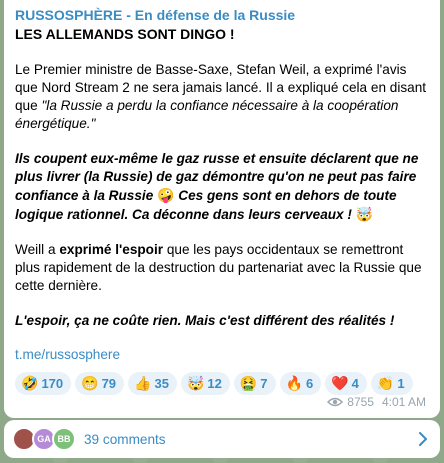 The image size is (444, 463). What do you see at coordinates (100, 383) in the screenshot?
I see `reaction-grin: 😁 79` at bounding box center [100, 383].